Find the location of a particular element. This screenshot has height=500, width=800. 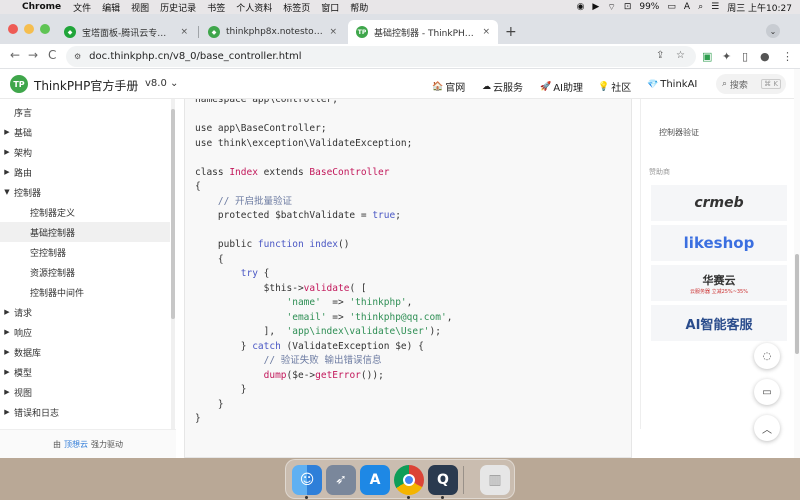

input-method: A is located at coordinates (687, 7).